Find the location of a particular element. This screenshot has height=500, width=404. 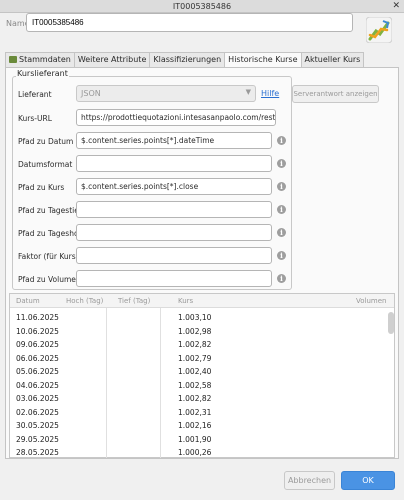

table-row: 06.06.2025 1.002,79 is located at coordinates (198, 358).